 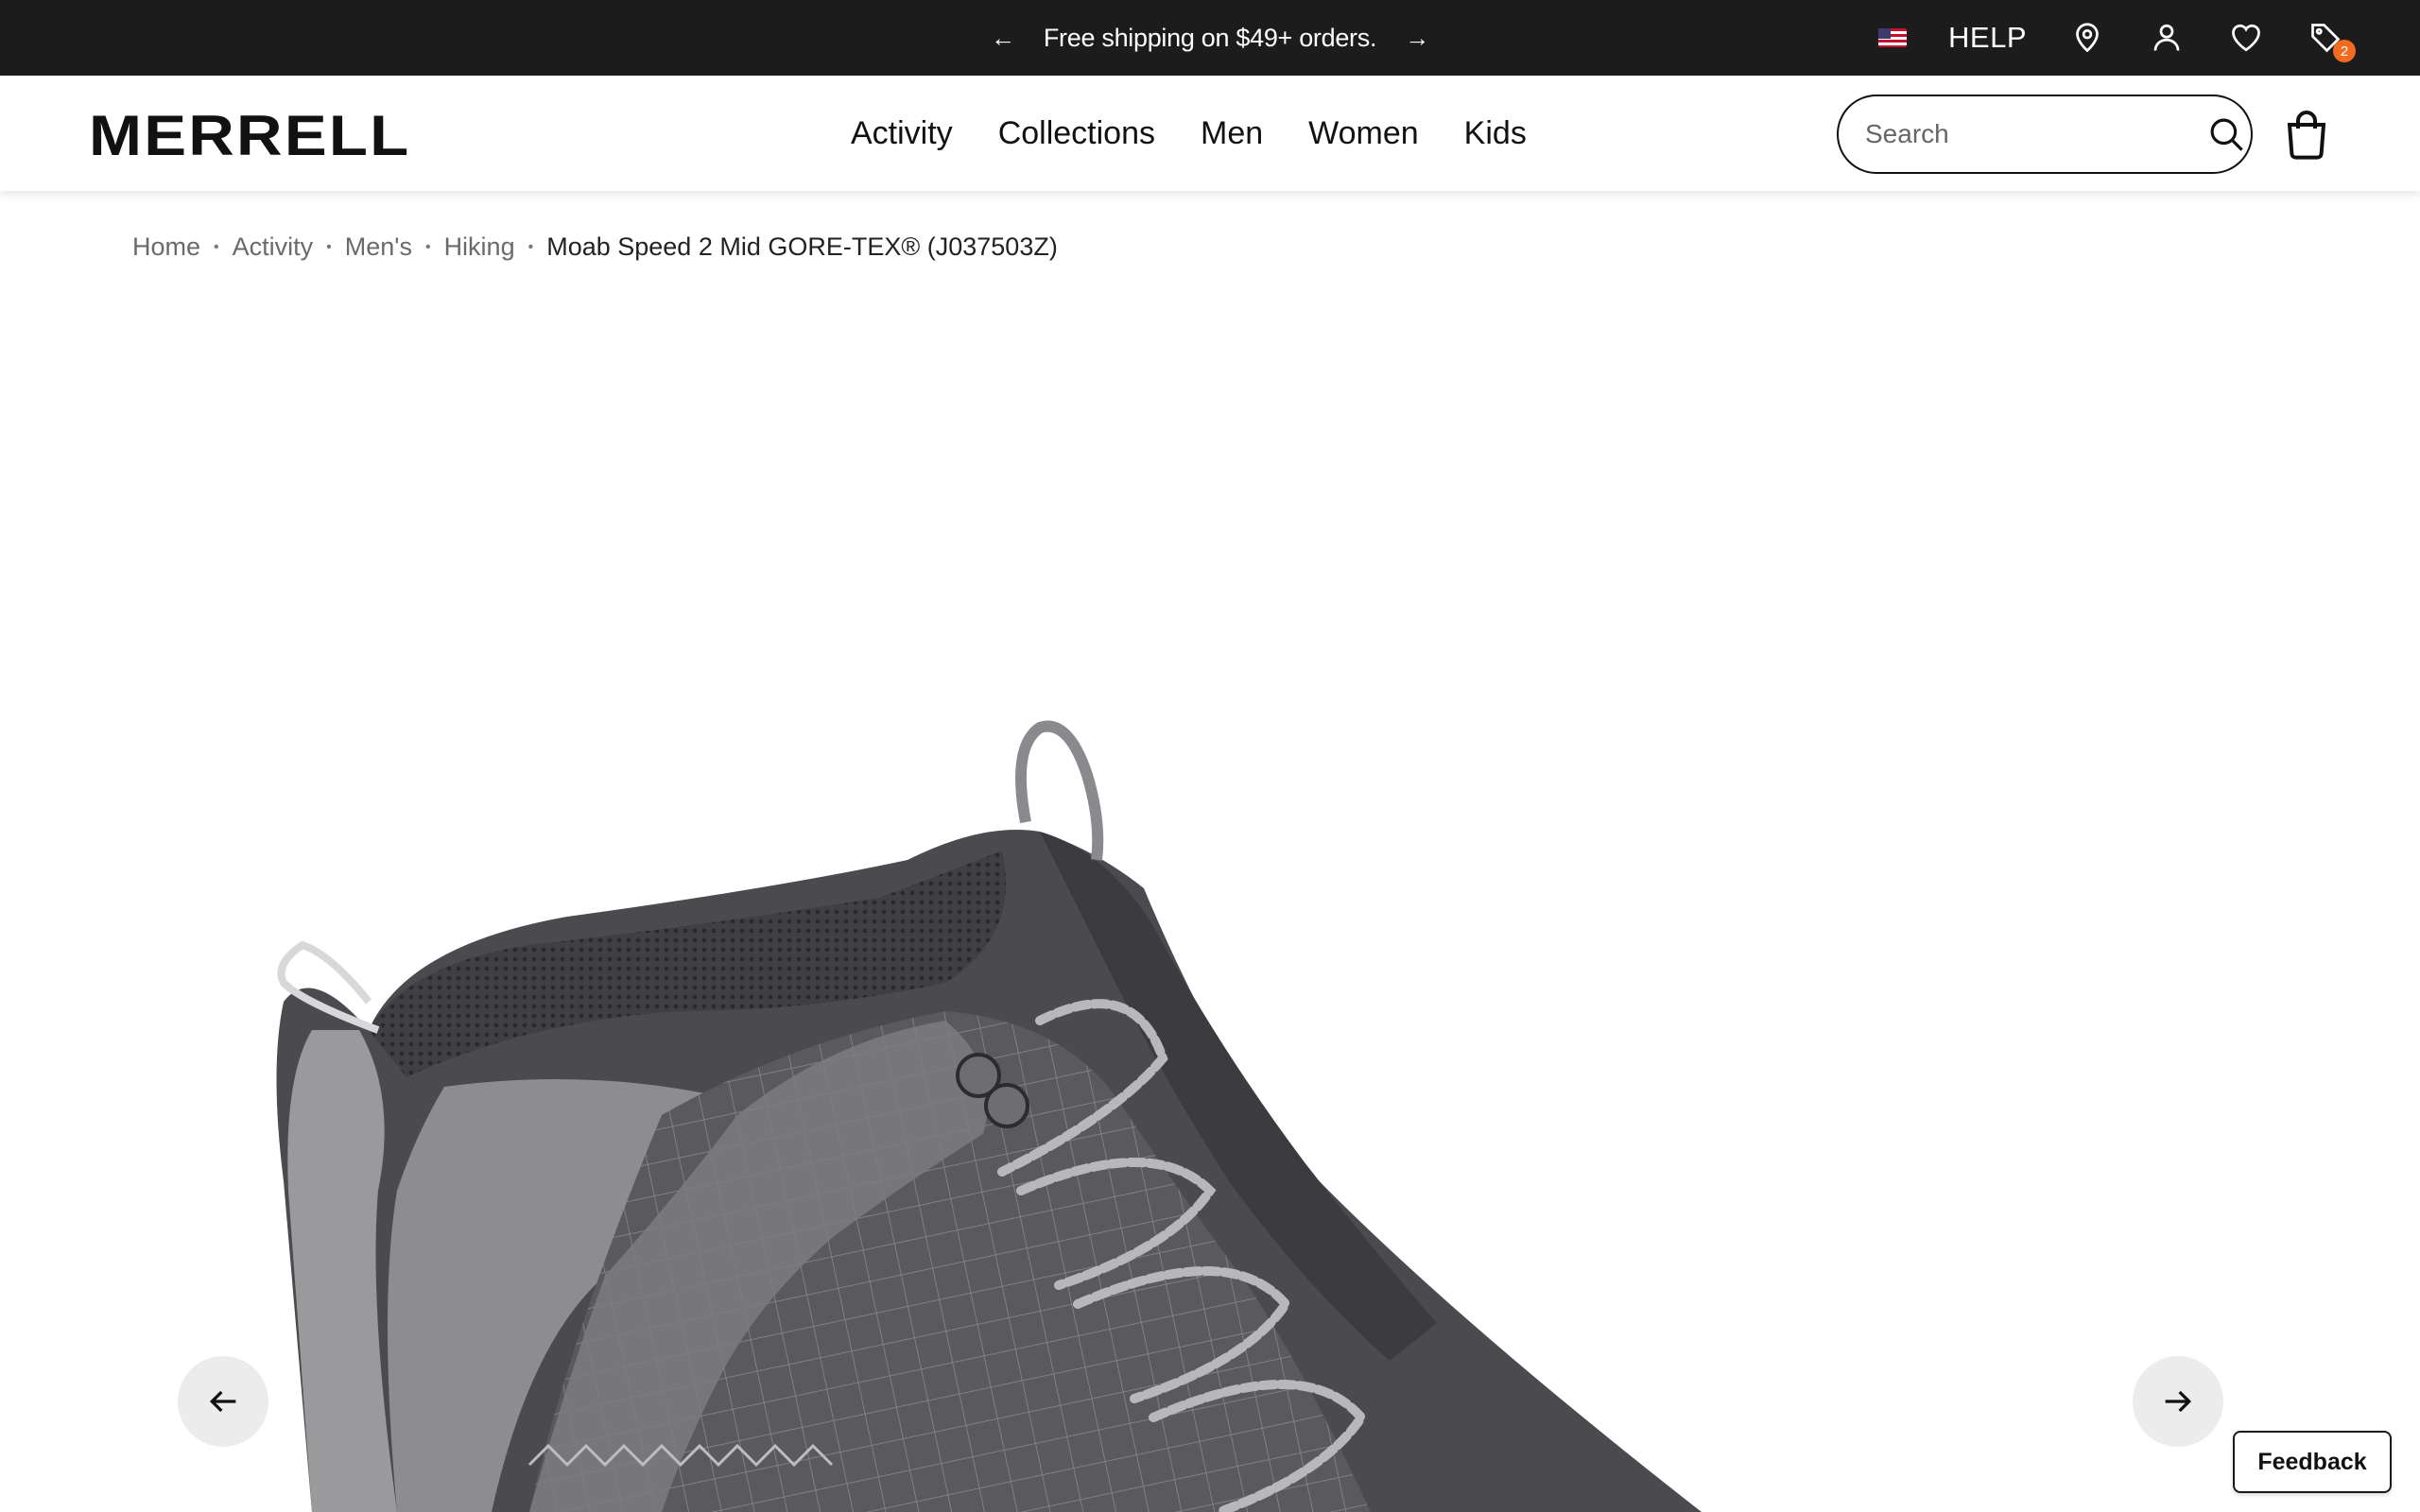 I want to click on breadcrumb-mens: Men's, so click(x=378, y=247).